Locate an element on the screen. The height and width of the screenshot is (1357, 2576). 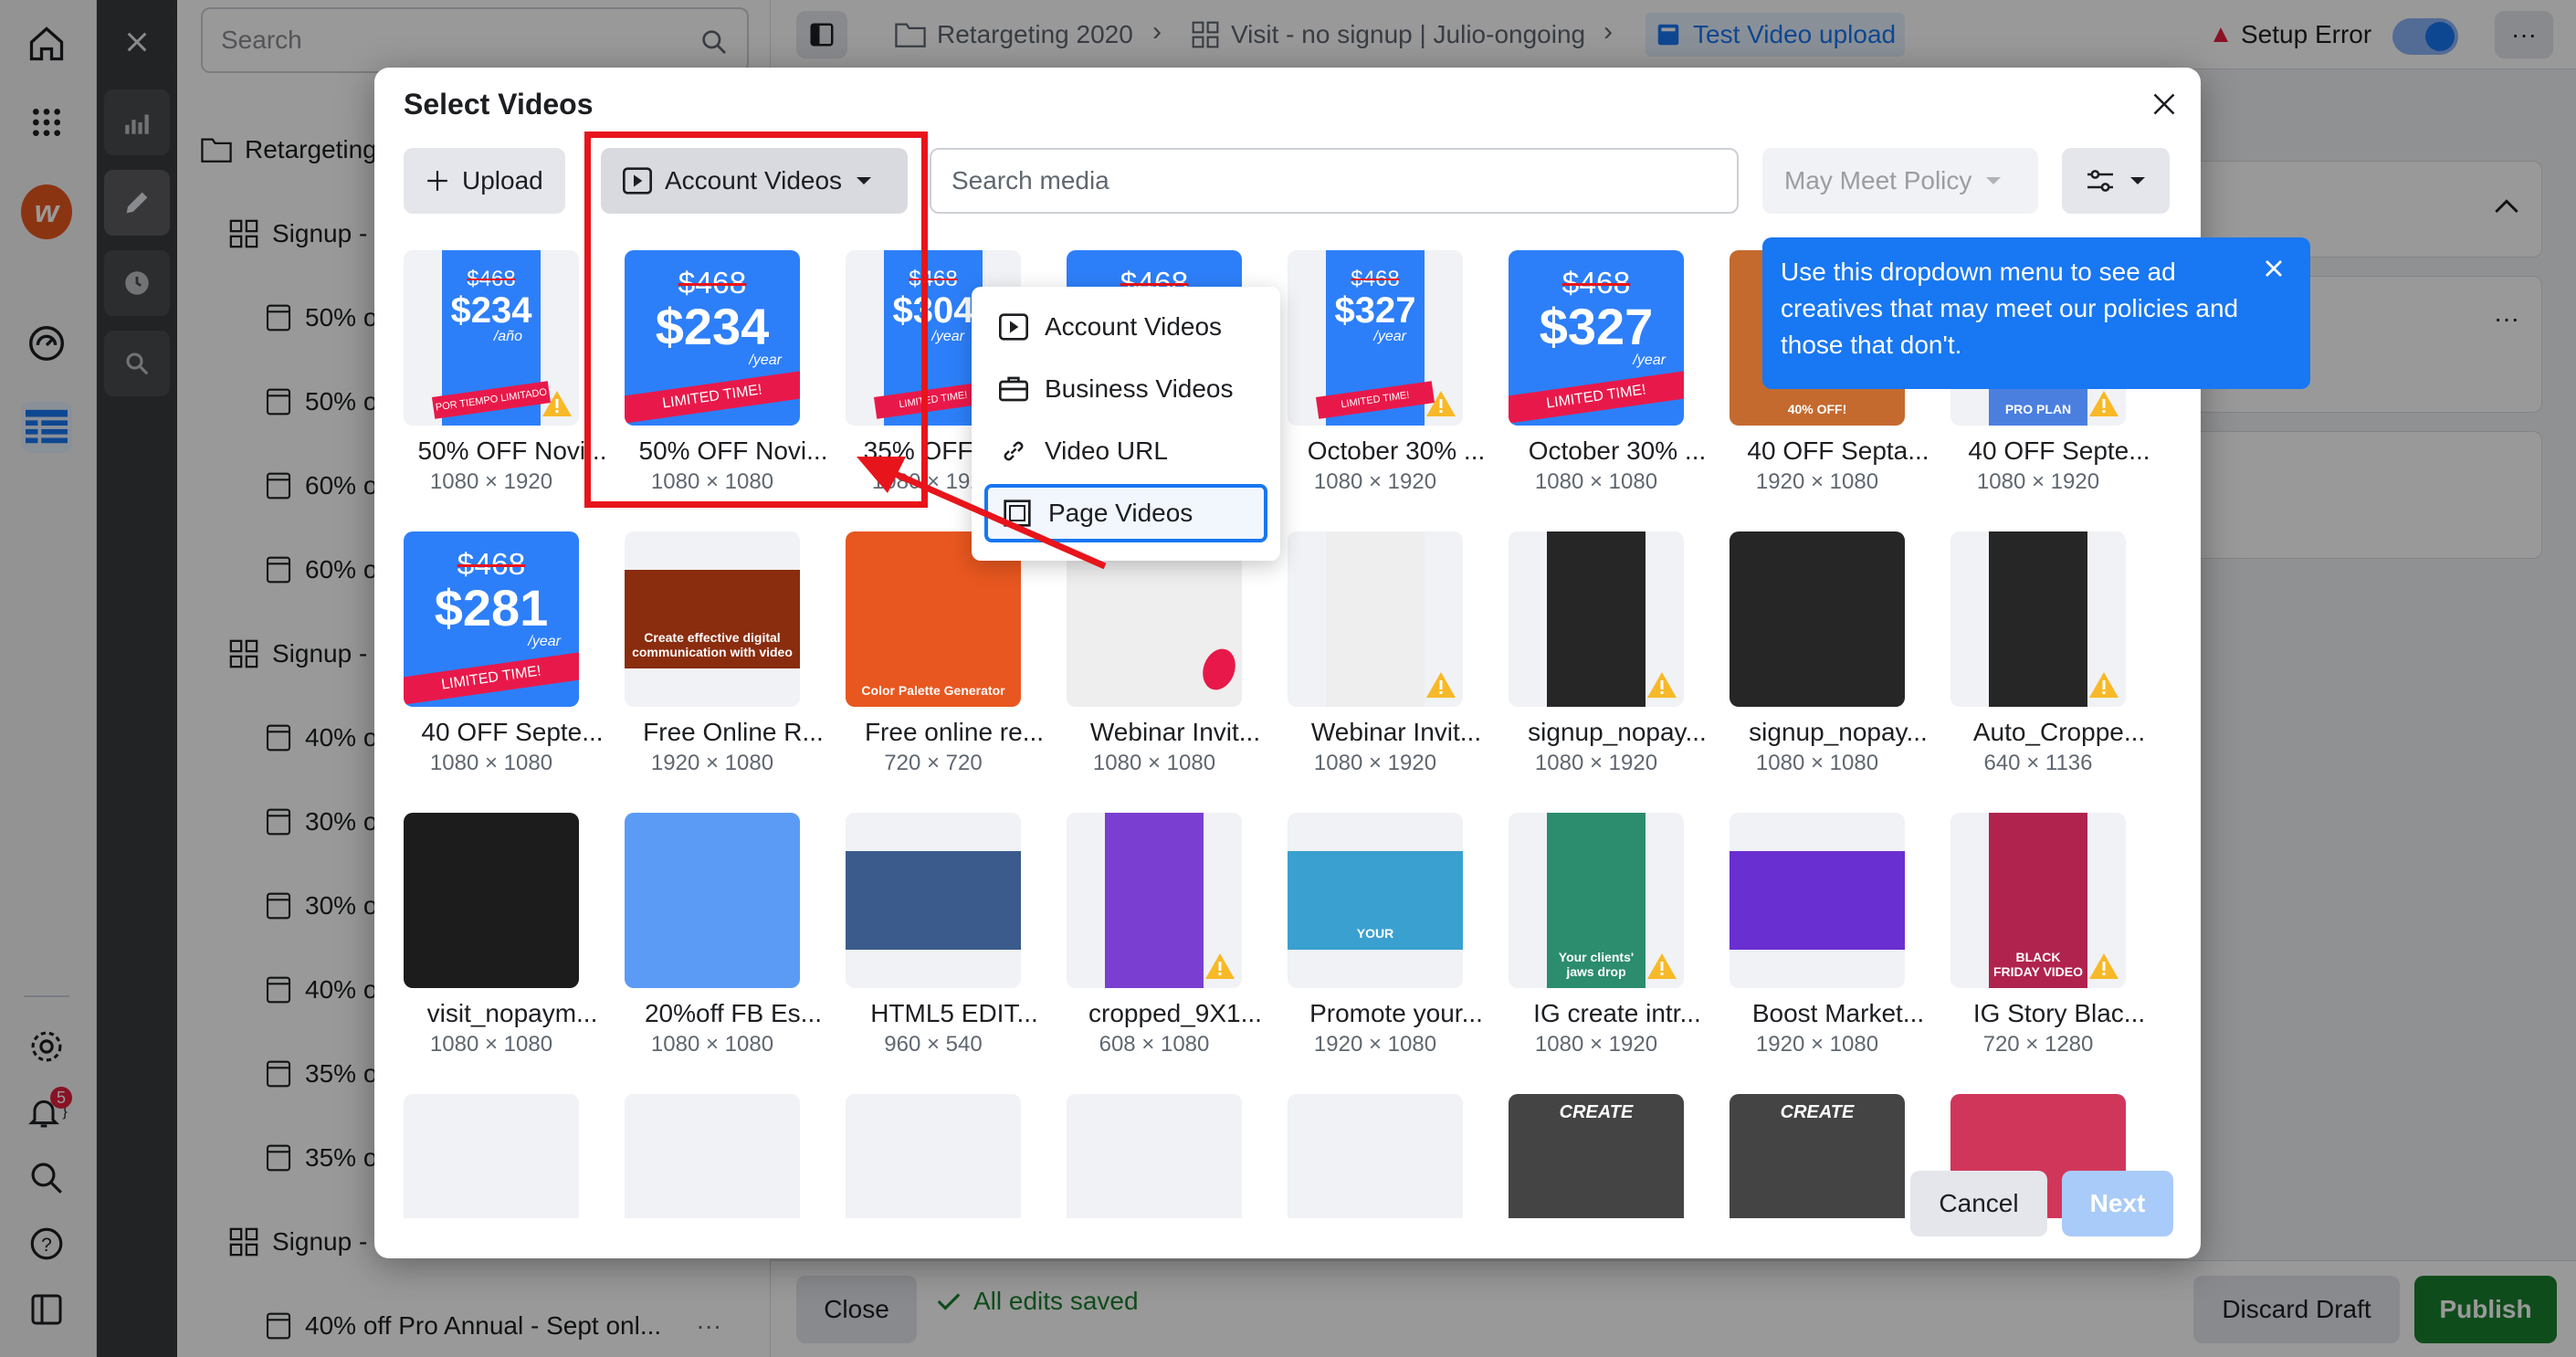
filter-settings-button is located at coordinates (2116, 181).